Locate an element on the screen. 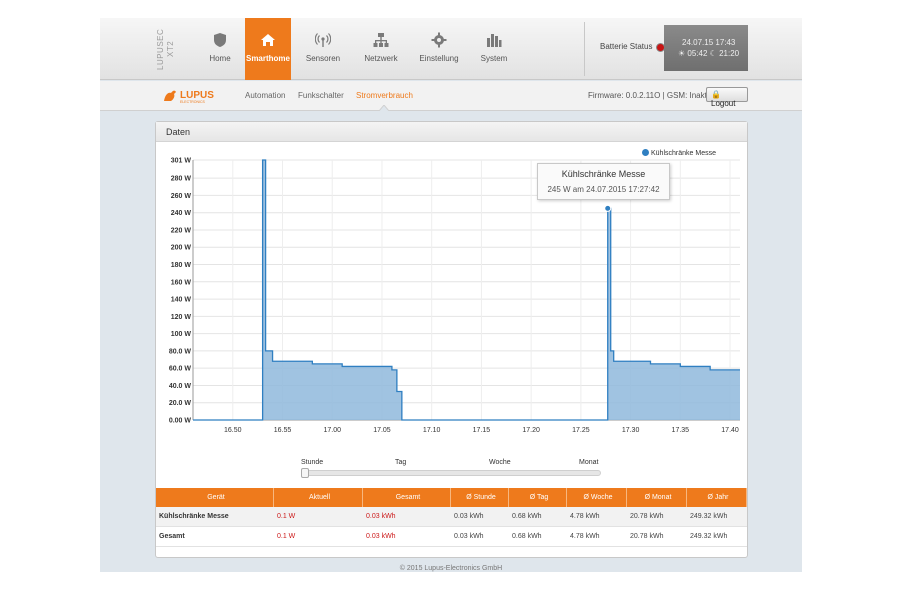  house-icon is located at coordinates (268, 40).